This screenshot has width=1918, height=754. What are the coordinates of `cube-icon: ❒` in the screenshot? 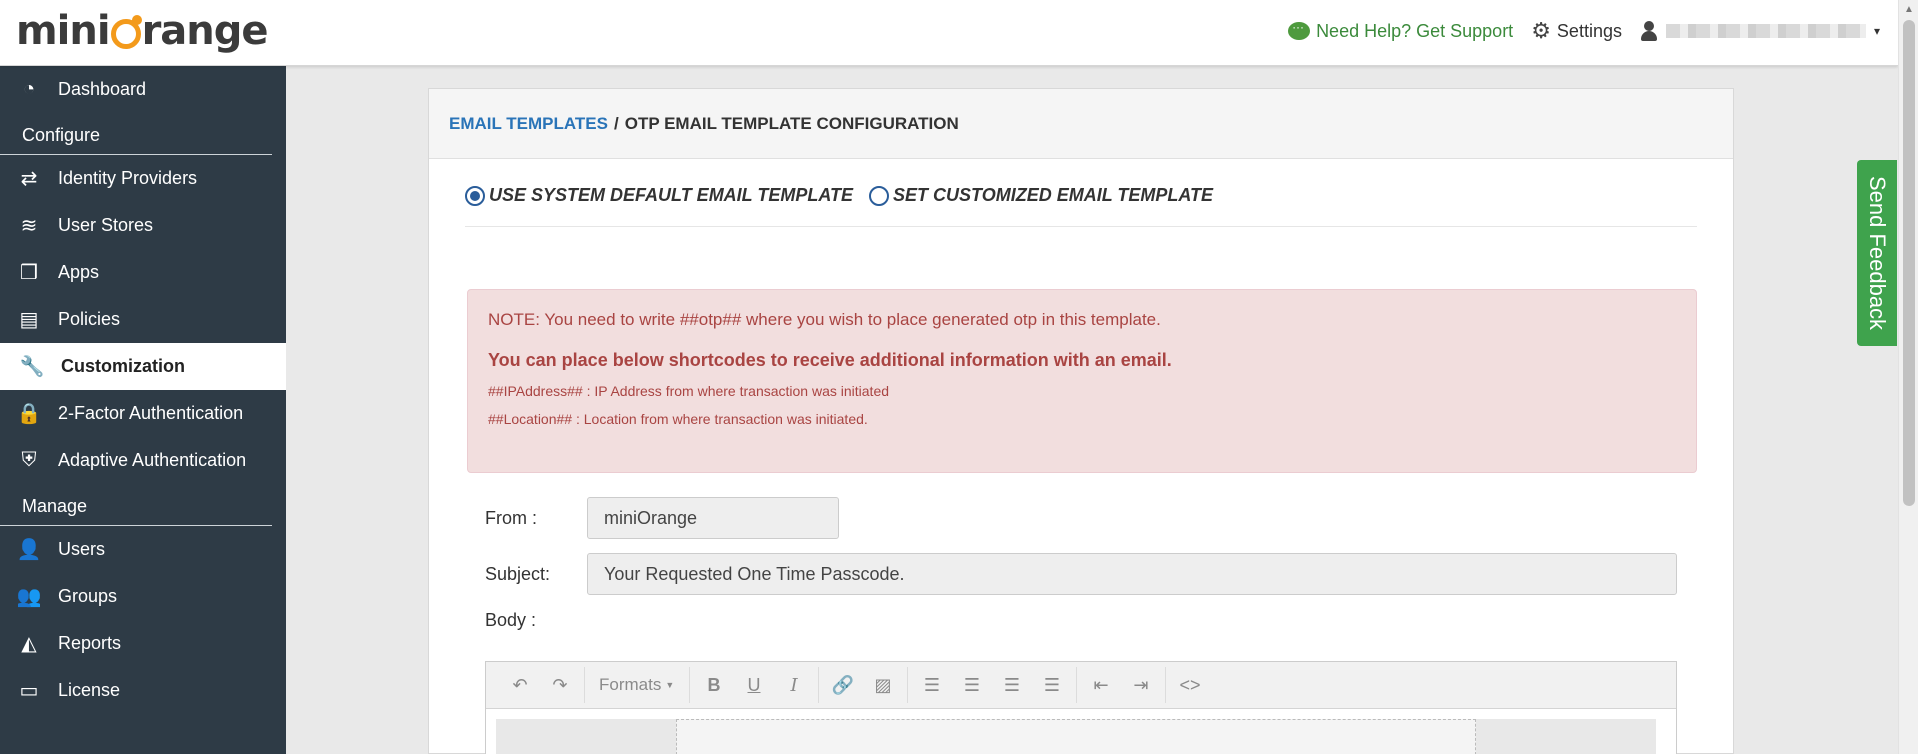 It's located at (29, 273).